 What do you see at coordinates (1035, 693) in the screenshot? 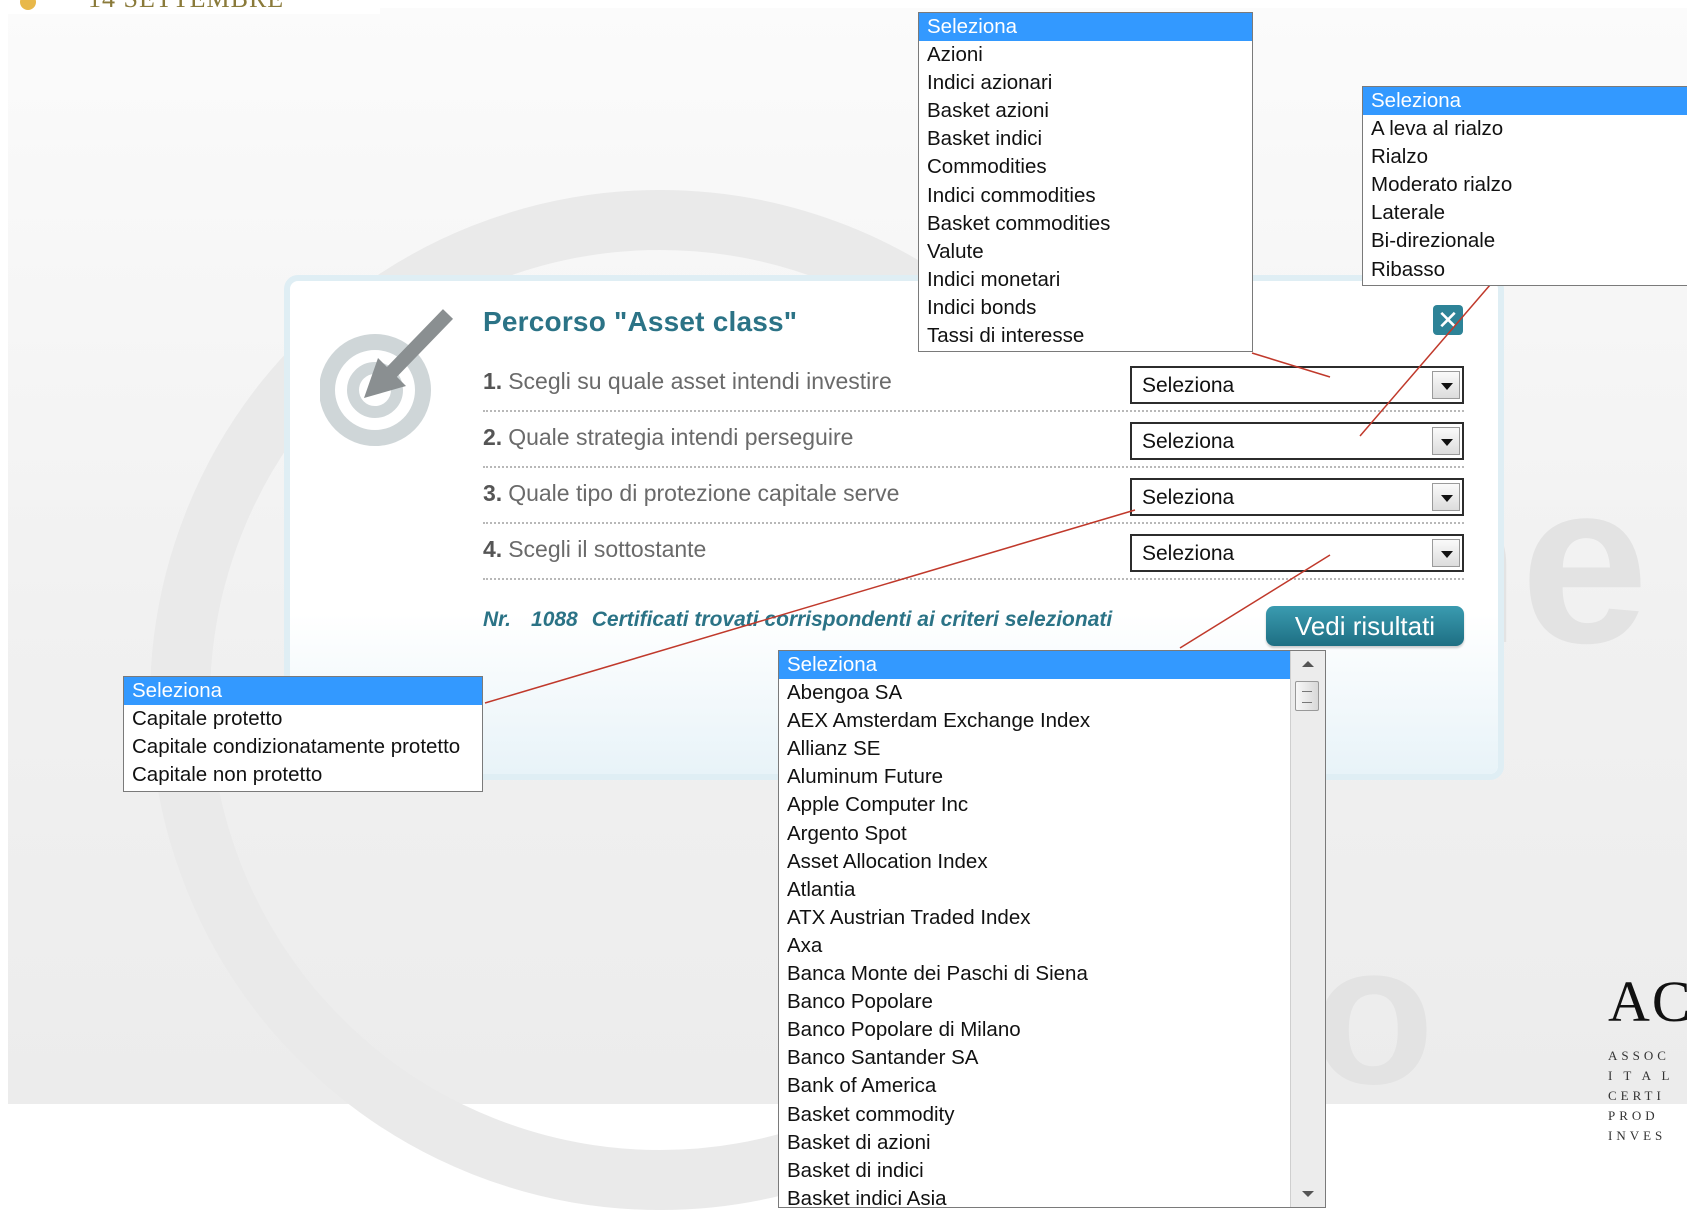
I see `list-item: Abengoa SA` at bounding box center [1035, 693].